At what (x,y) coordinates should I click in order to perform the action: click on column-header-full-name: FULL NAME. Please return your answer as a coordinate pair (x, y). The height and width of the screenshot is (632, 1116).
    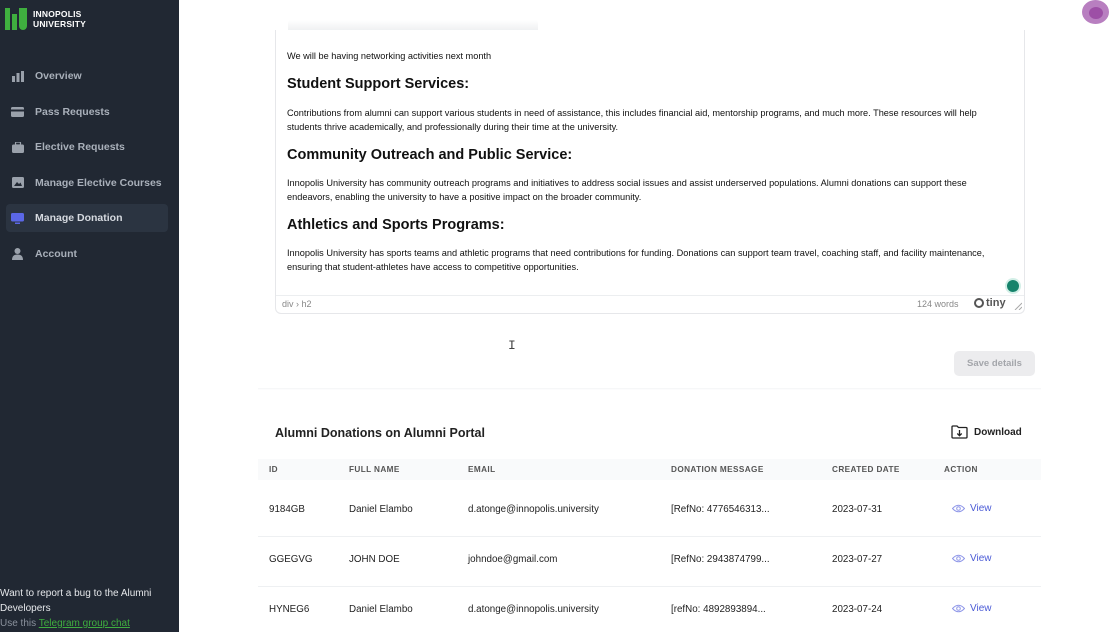
    Looking at the image, I should click on (374, 469).